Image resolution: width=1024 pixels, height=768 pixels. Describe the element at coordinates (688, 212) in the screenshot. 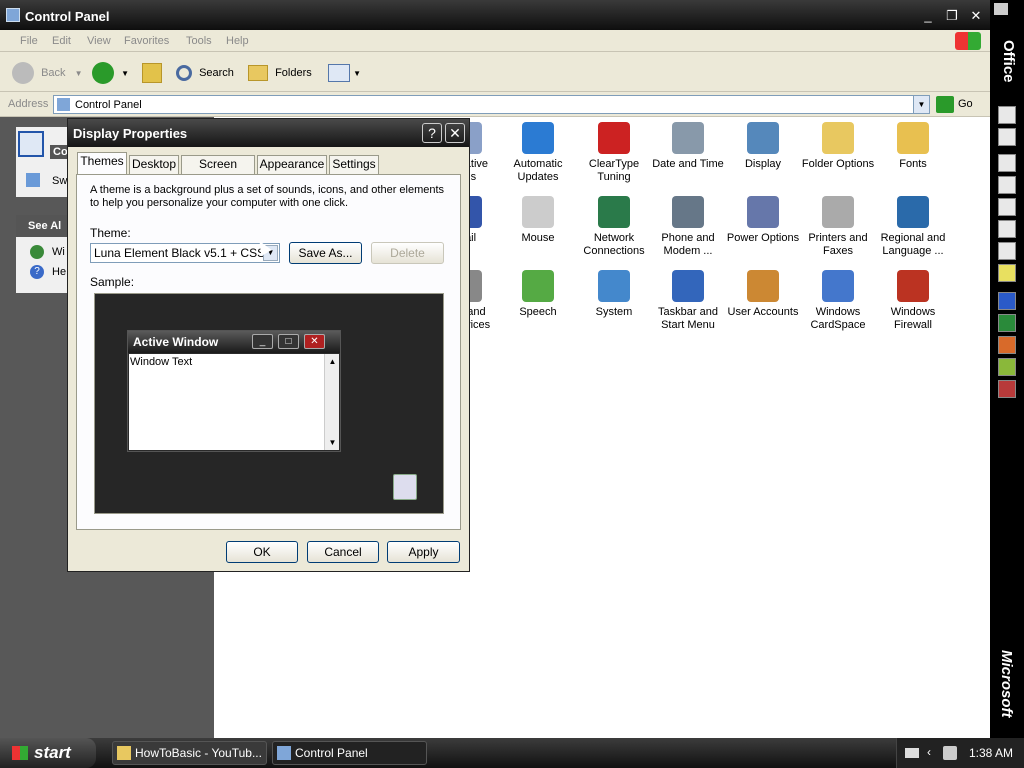

I see `phone-modem-icon` at that location.